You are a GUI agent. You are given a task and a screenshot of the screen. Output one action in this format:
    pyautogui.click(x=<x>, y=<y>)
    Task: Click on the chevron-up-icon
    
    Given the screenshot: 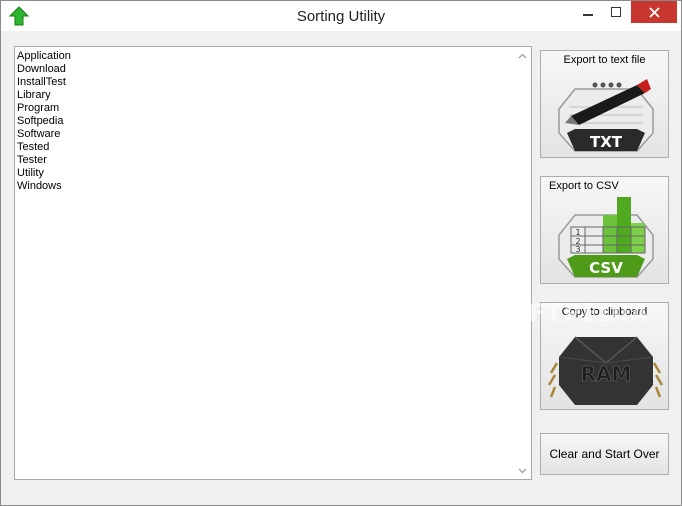 What is the action you would take?
    pyautogui.click(x=522, y=55)
    